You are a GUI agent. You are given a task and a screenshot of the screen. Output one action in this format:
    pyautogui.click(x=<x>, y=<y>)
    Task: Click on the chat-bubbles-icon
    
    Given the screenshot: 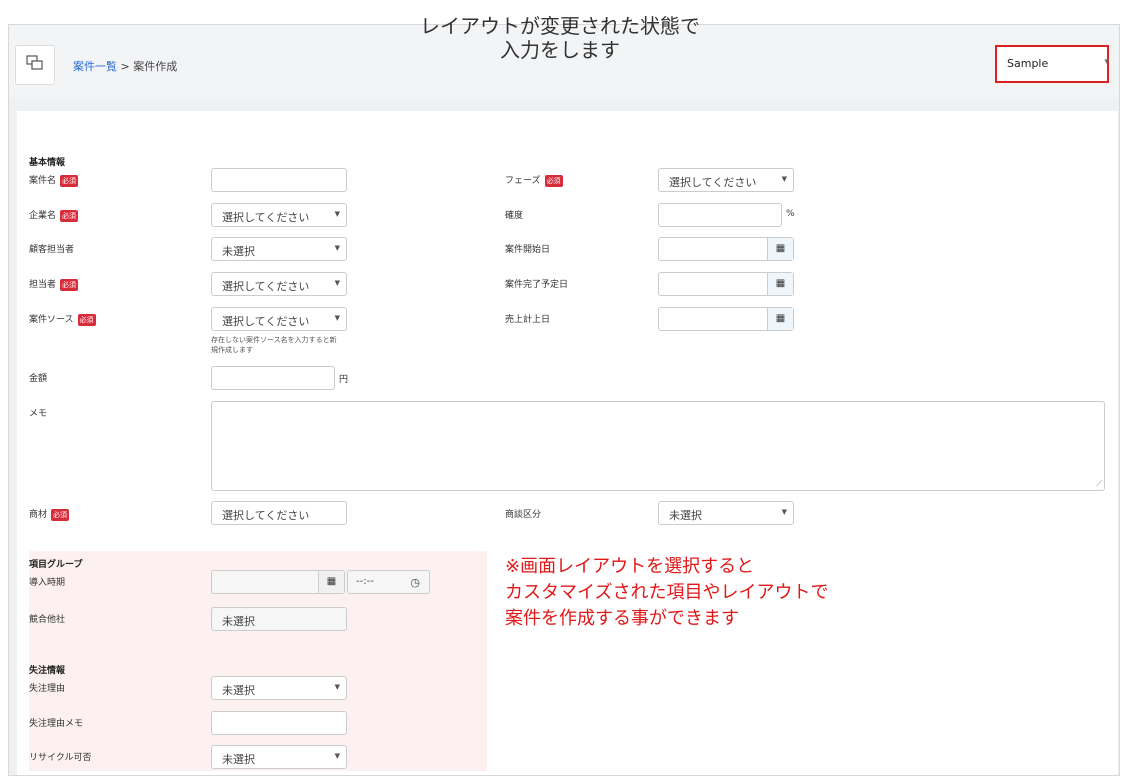 What is the action you would take?
    pyautogui.click(x=35, y=65)
    